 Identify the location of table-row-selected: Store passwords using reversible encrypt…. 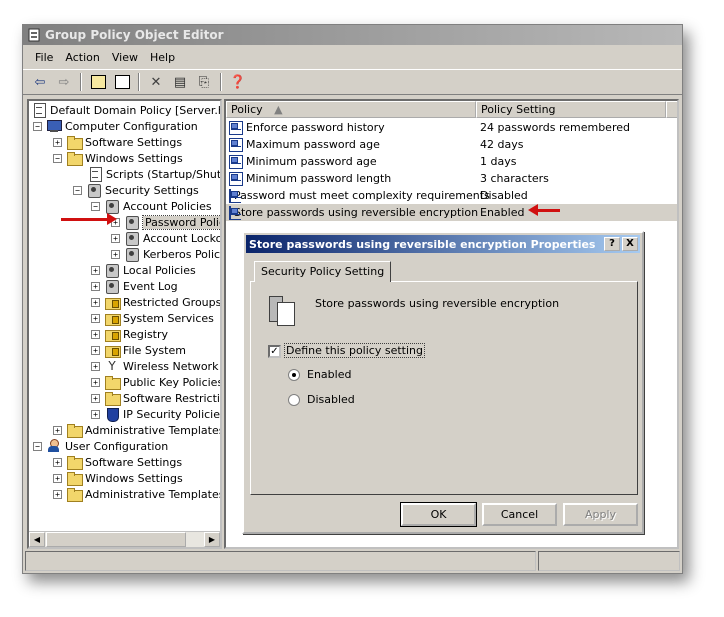
(451, 212).